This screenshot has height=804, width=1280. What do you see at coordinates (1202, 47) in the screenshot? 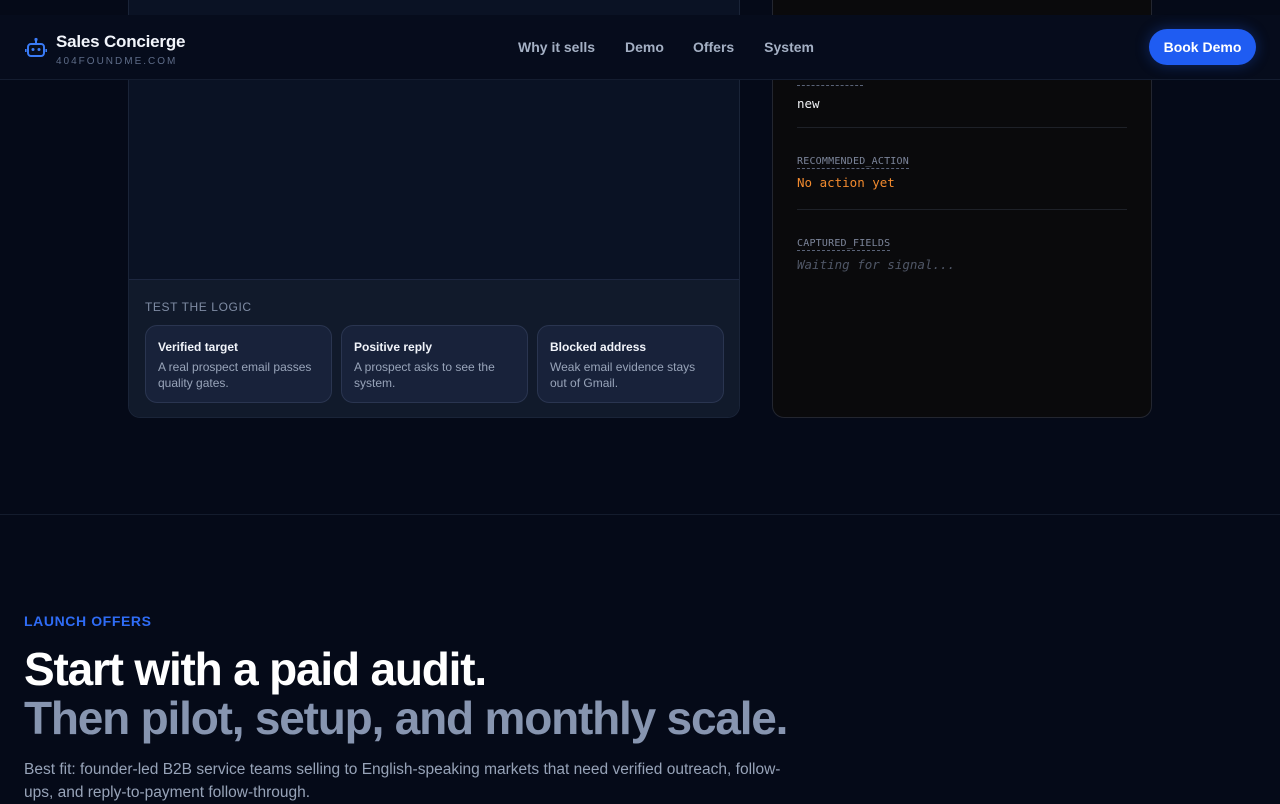
I see `book-demo-button: Book Demo` at bounding box center [1202, 47].